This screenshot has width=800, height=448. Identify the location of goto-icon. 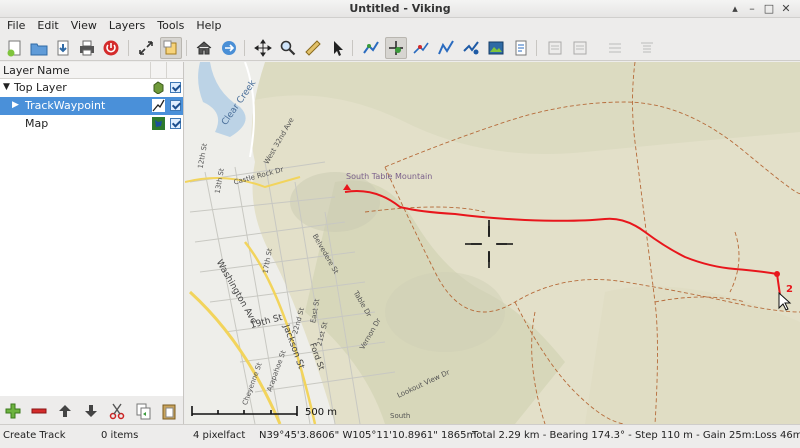
(229, 48).